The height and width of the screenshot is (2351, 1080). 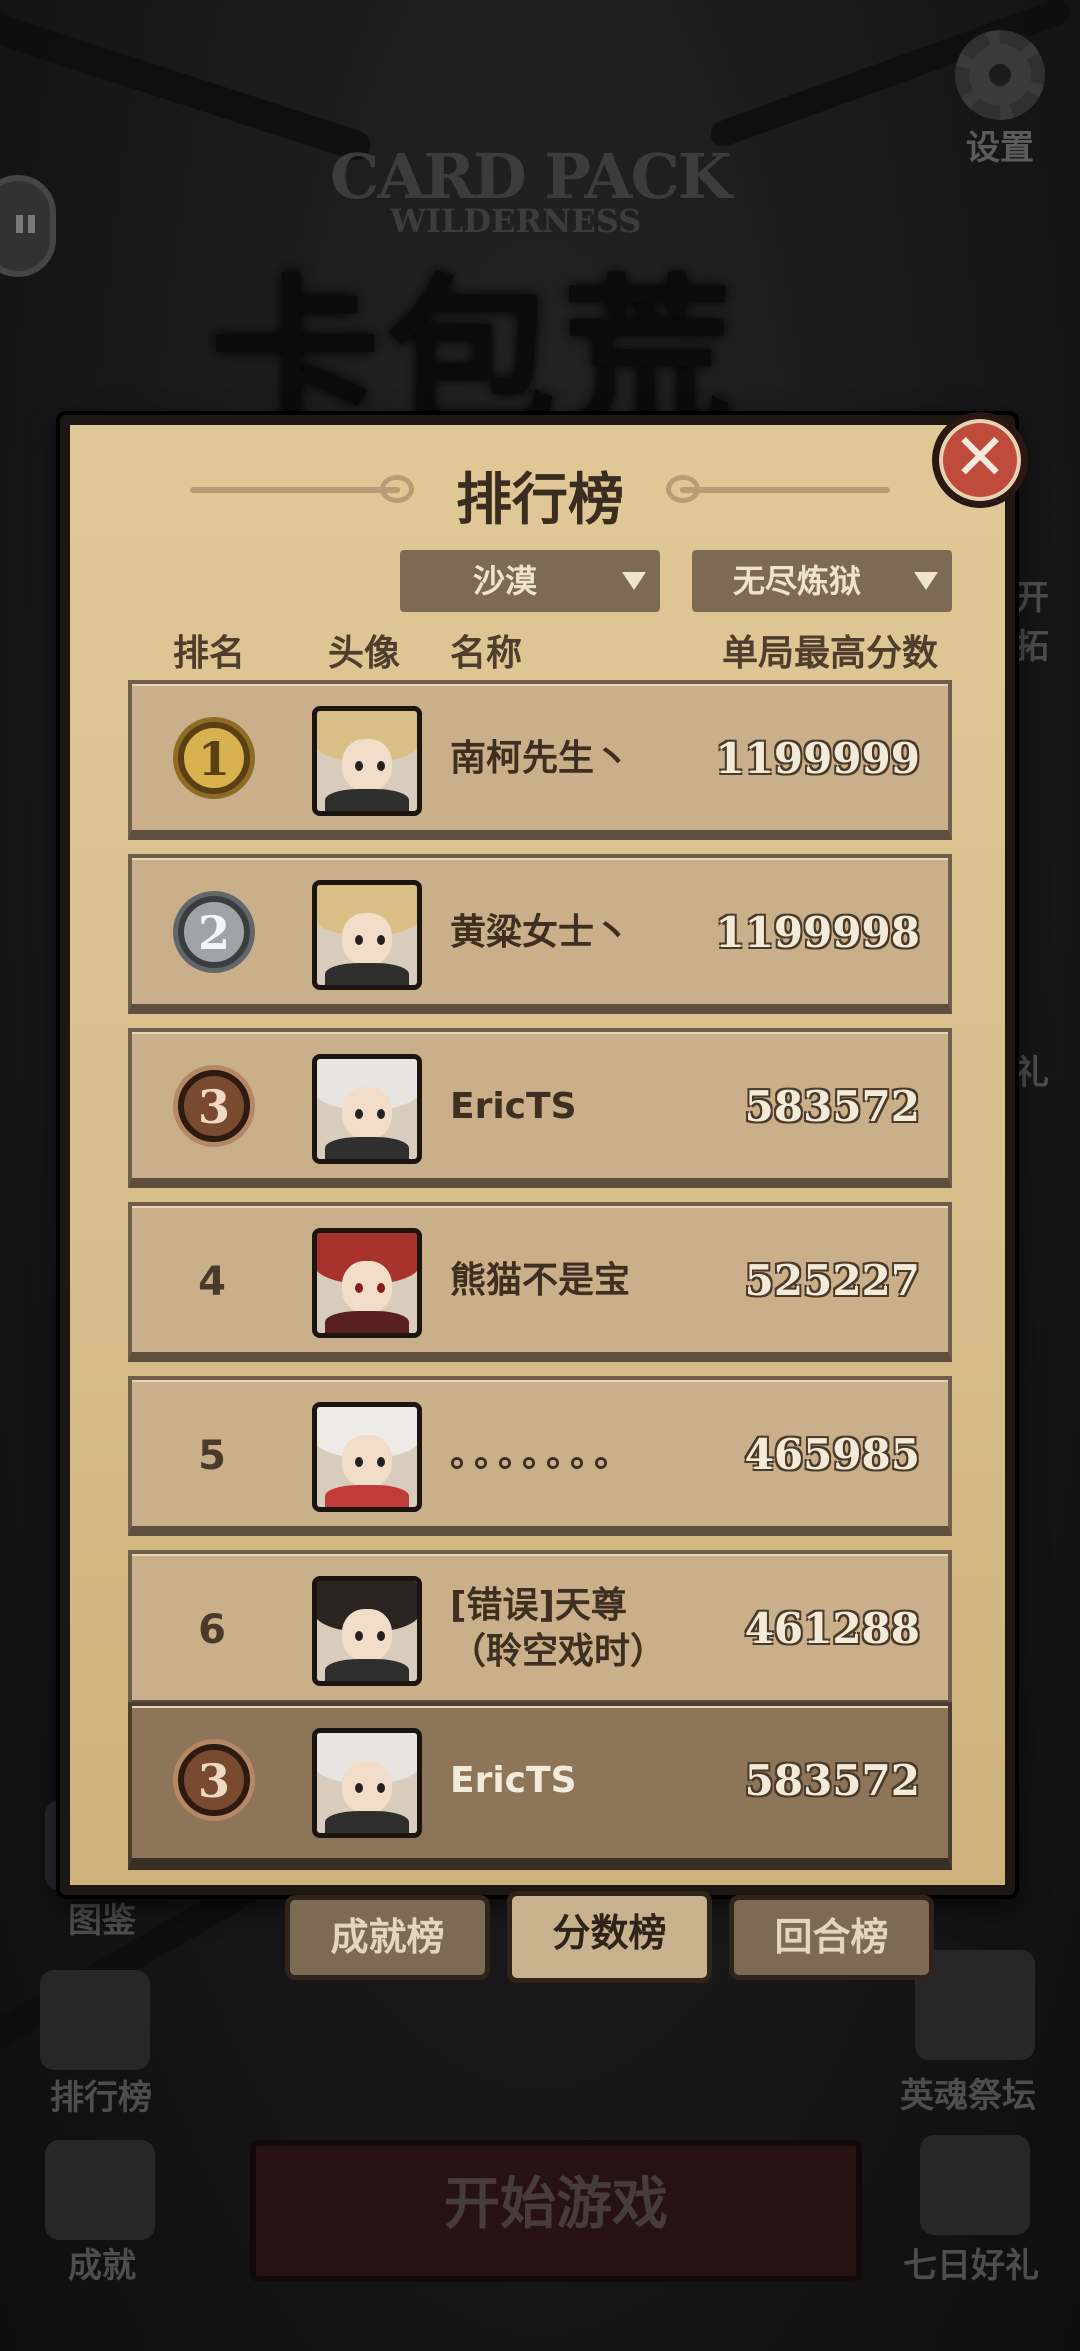 What do you see at coordinates (212, 1630) in the screenshot?
I see `rank-number: 6` at bounding box center [212, 1630].